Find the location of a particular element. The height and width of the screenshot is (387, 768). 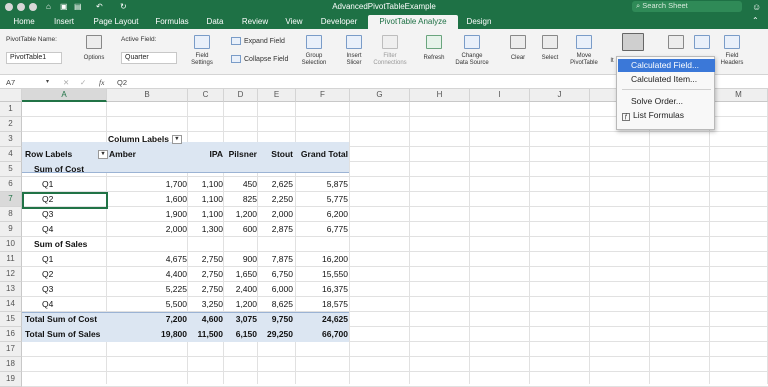

column-header-j: J is located at coordinates (560, 95).